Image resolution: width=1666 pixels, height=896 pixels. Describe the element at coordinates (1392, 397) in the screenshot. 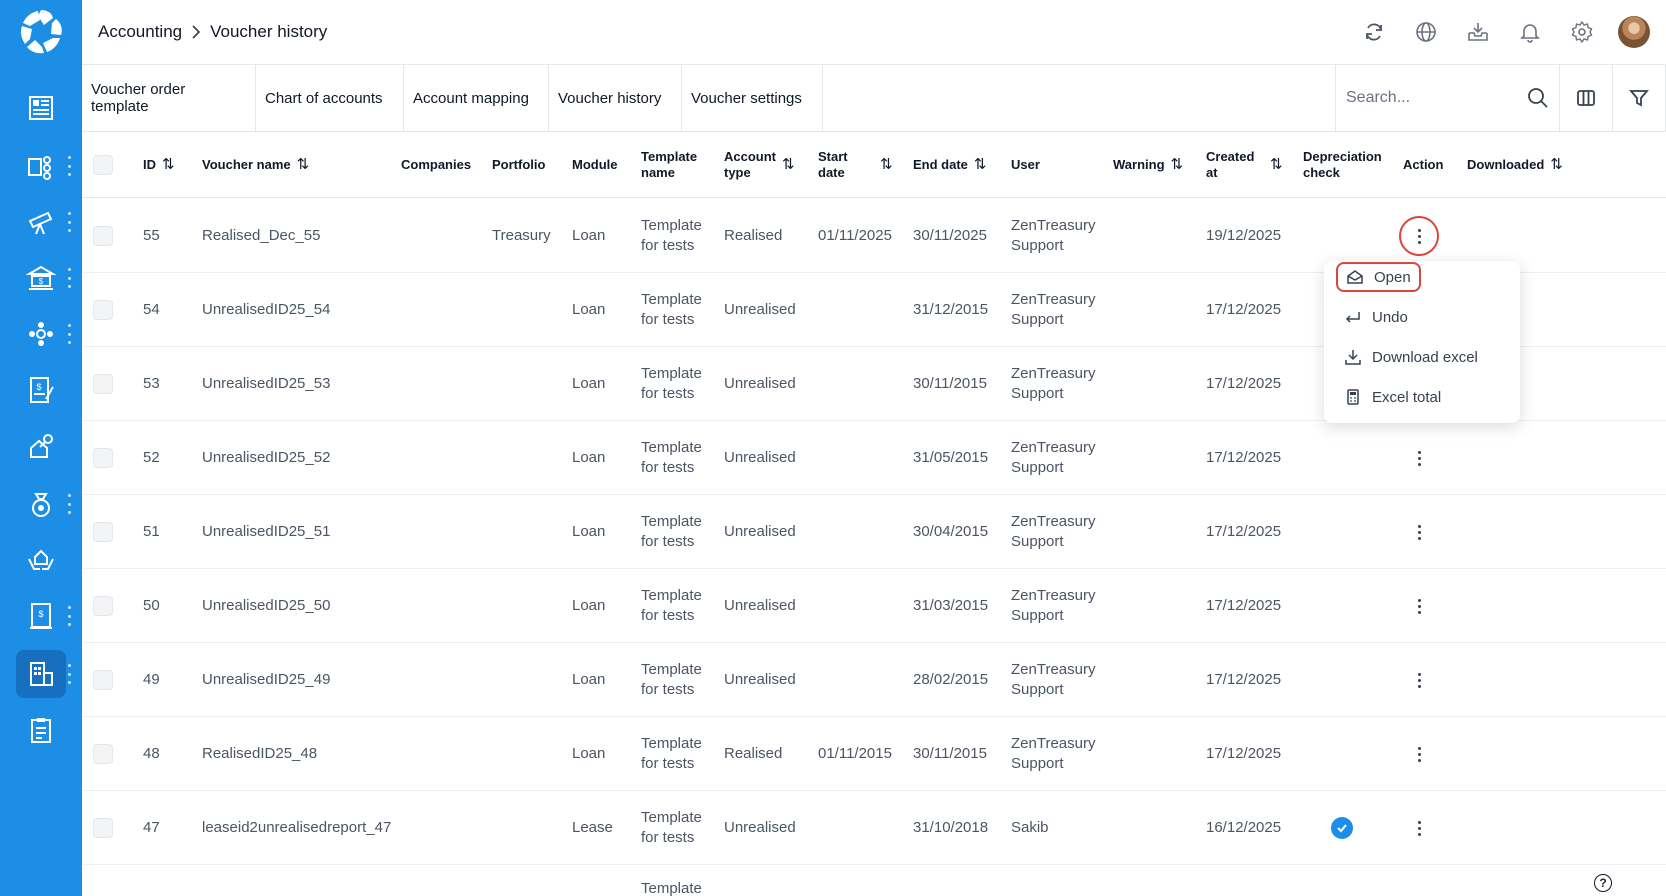

I see `menu-item-excel-total: Excel total` at that location.